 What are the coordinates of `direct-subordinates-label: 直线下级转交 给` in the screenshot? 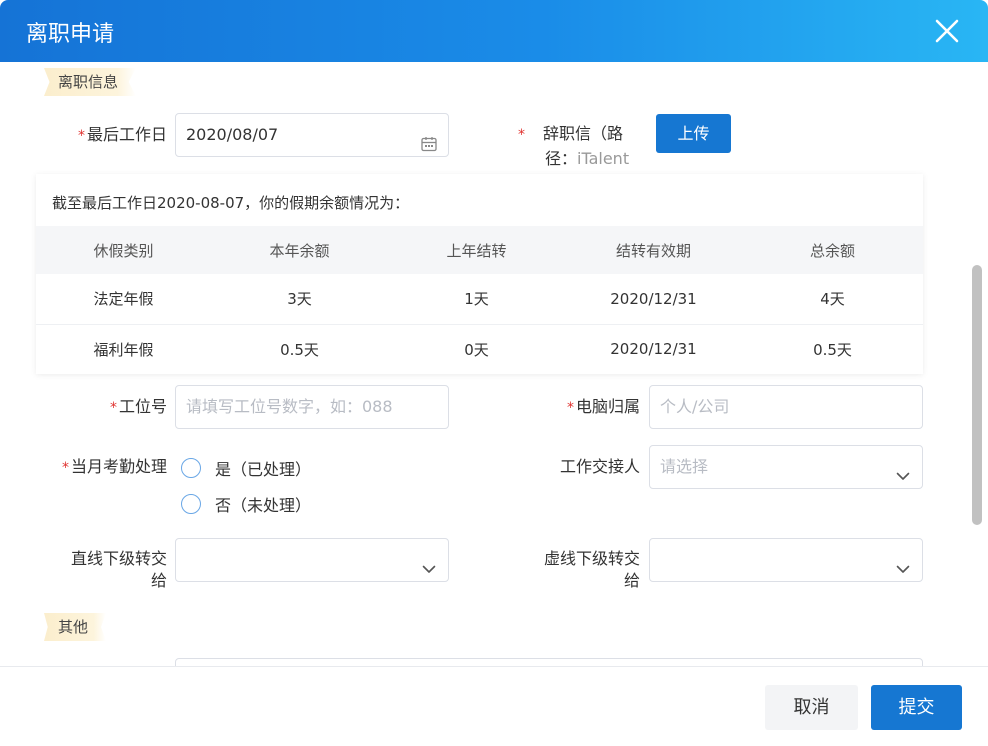 It's located at (118, 569).